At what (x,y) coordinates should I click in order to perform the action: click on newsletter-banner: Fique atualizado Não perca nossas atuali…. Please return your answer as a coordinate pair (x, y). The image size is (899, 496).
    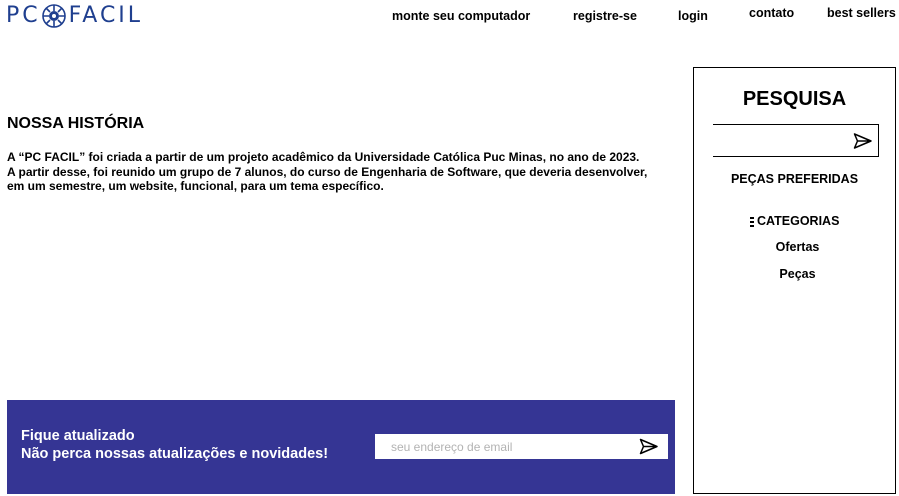
    Looking at the image, I should click on (341, 447).